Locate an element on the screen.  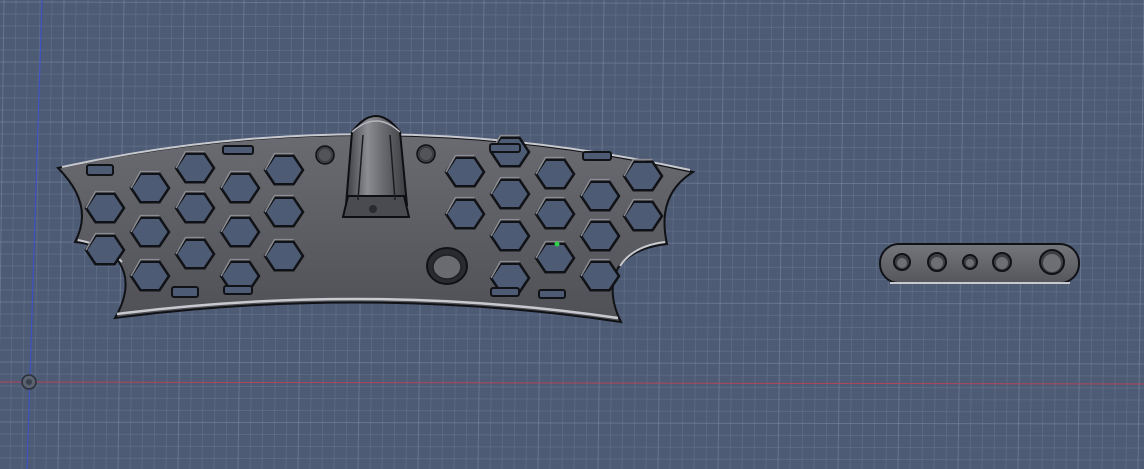
screw-hole-left is located at coordinates (325, 155).